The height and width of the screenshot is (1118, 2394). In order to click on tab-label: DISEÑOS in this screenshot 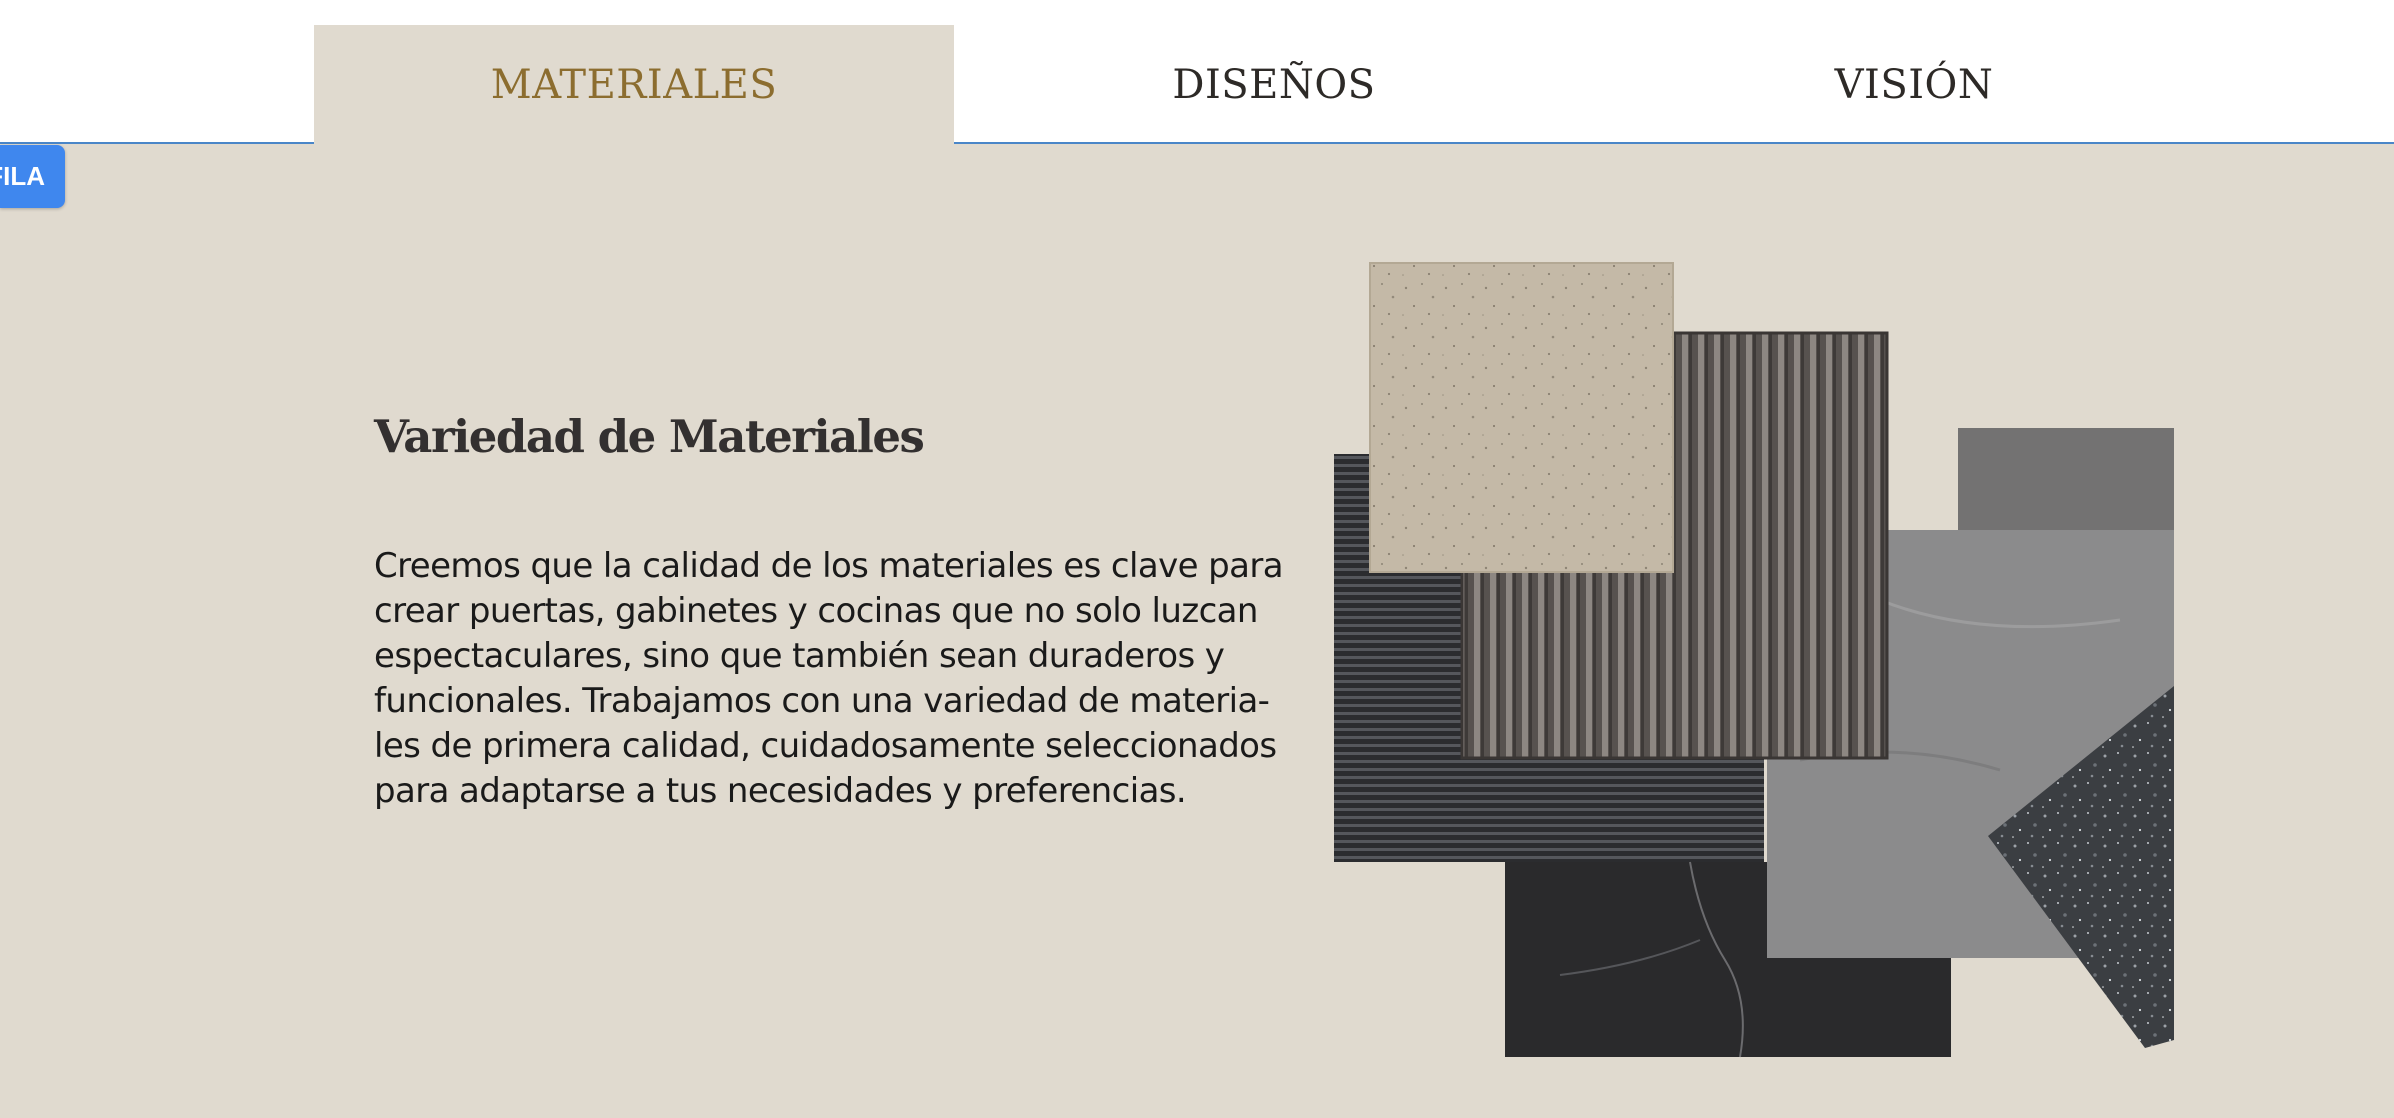, I will do `click(1274, 84)`.